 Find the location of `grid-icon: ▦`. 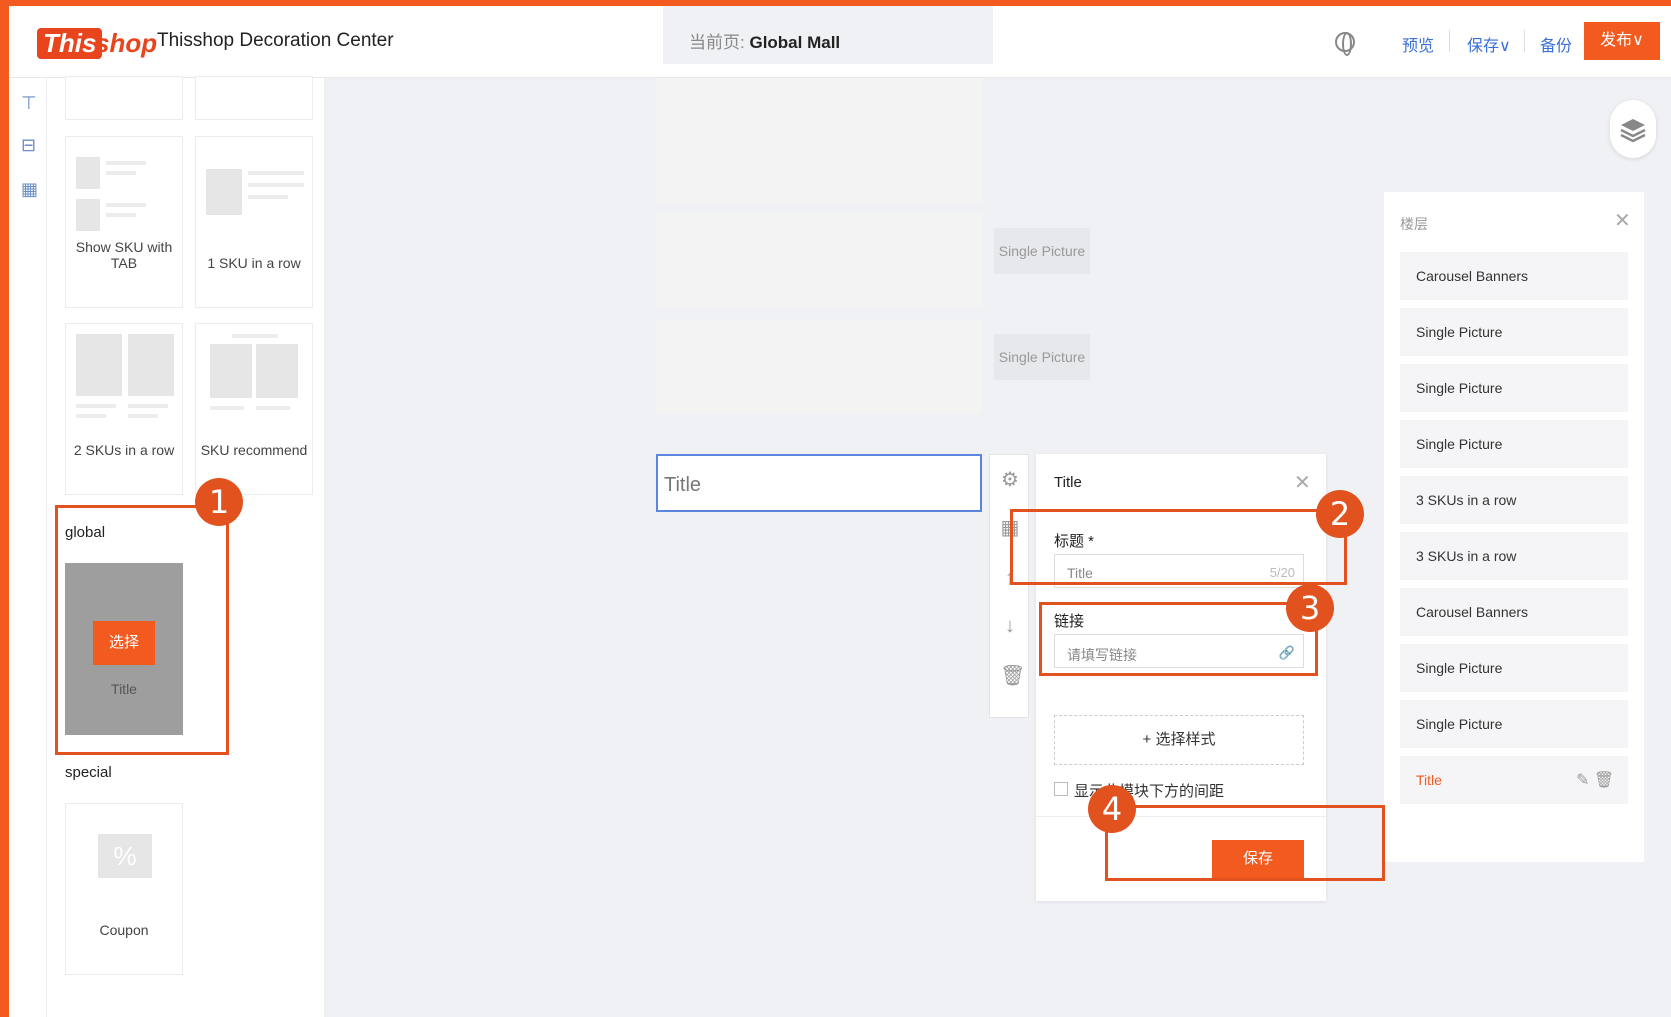

grid-icon: ▦ is located at coordinates (30, 189).